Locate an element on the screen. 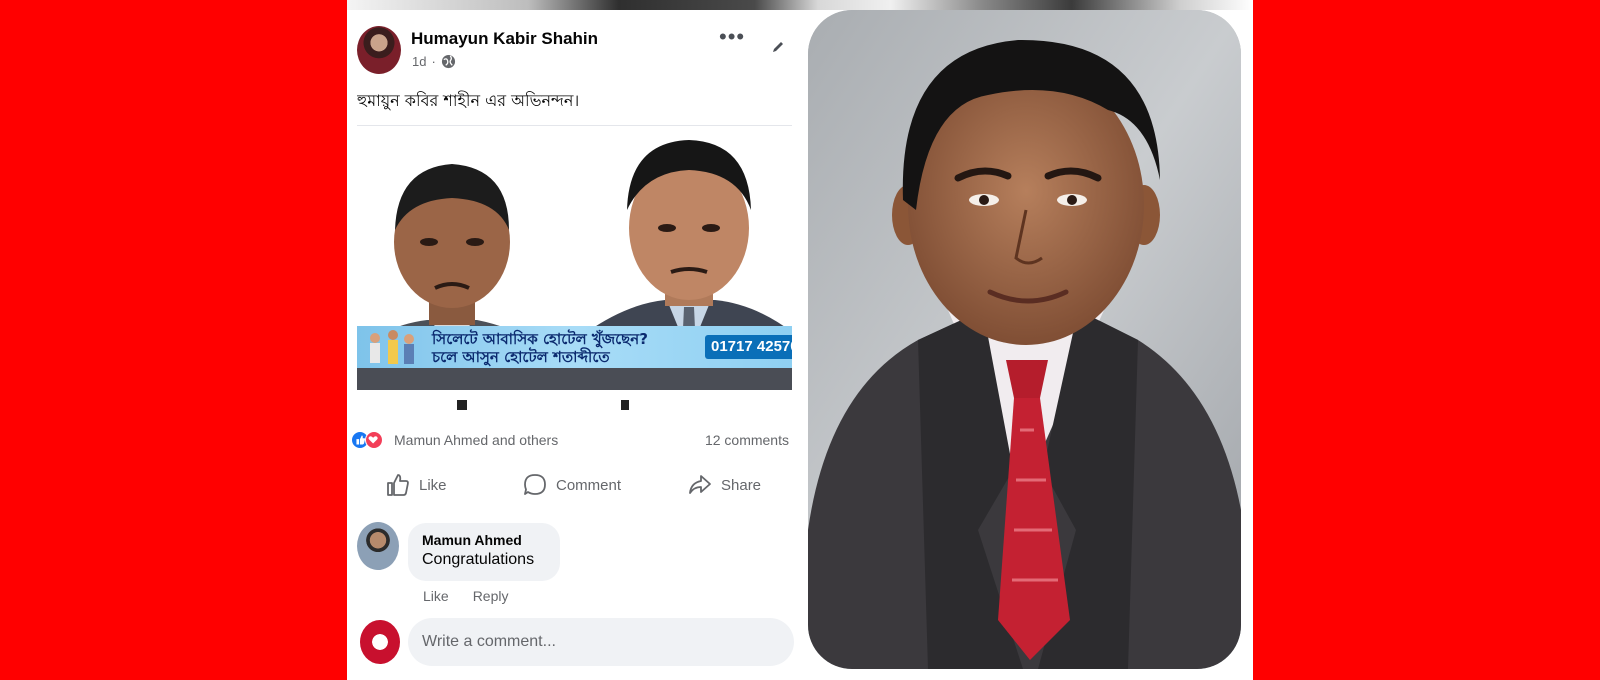 Image resolution: width=1600 pixels, height=680 pixels. reactions-row: Mamun Ahmed and others 12 comments is located at coordinates (573, 440).